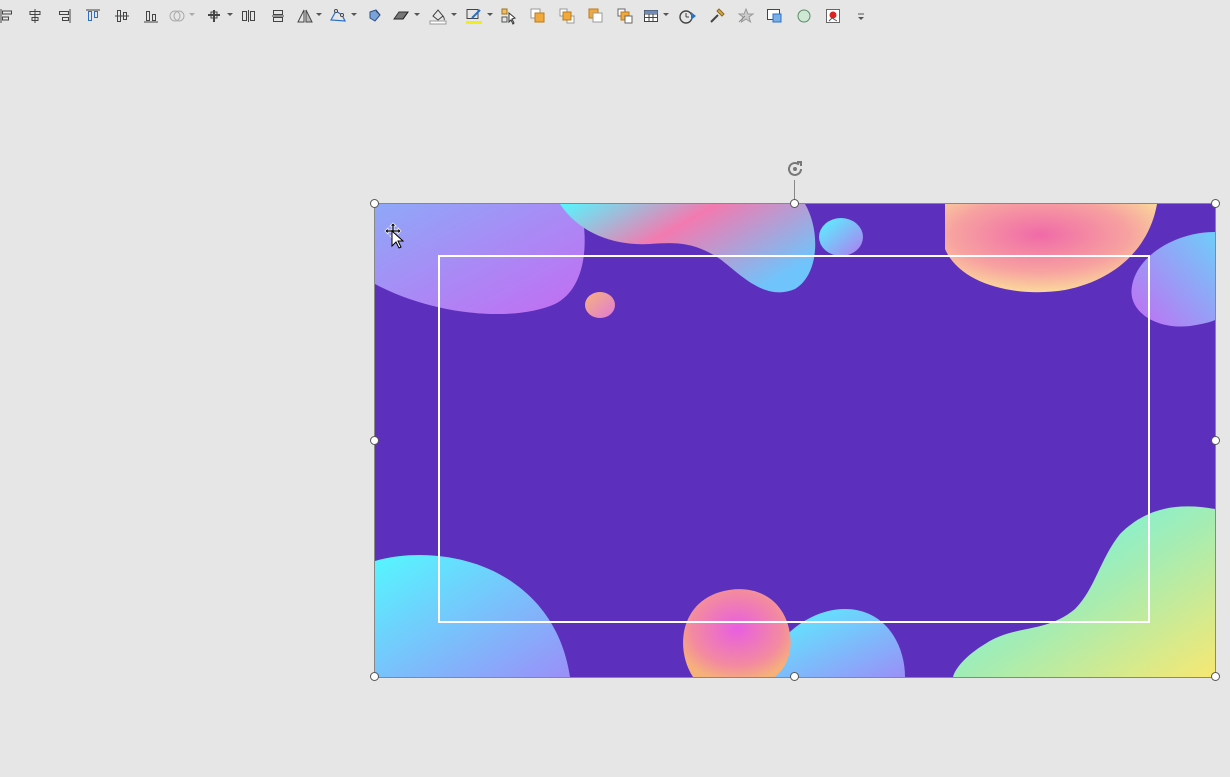 Image resolution: width=1230 pixels, height=777 pixels. What do you see at coordinates (474, 16) in the screenshot?
I see `outline-color-icon` at bounding box center [474, 16].